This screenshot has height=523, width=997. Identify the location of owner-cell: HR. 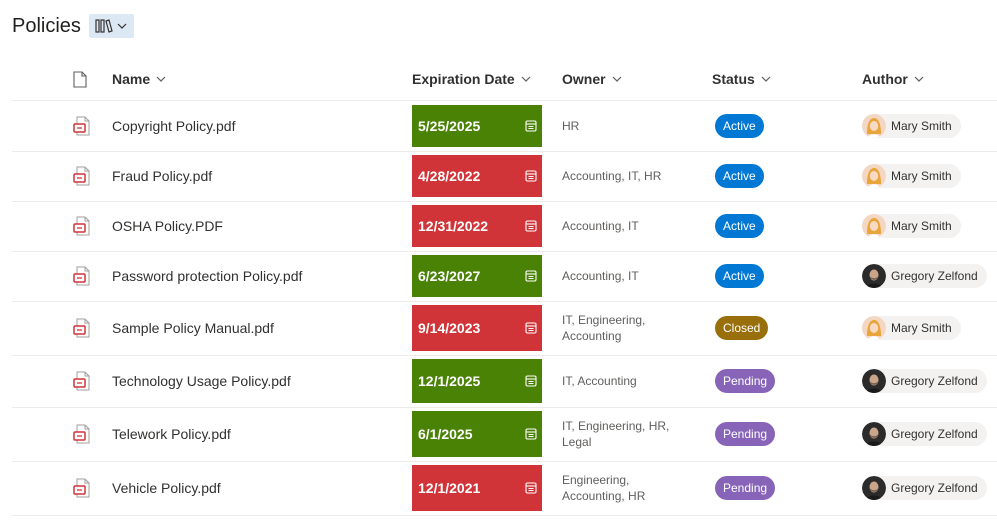
(571, 126).